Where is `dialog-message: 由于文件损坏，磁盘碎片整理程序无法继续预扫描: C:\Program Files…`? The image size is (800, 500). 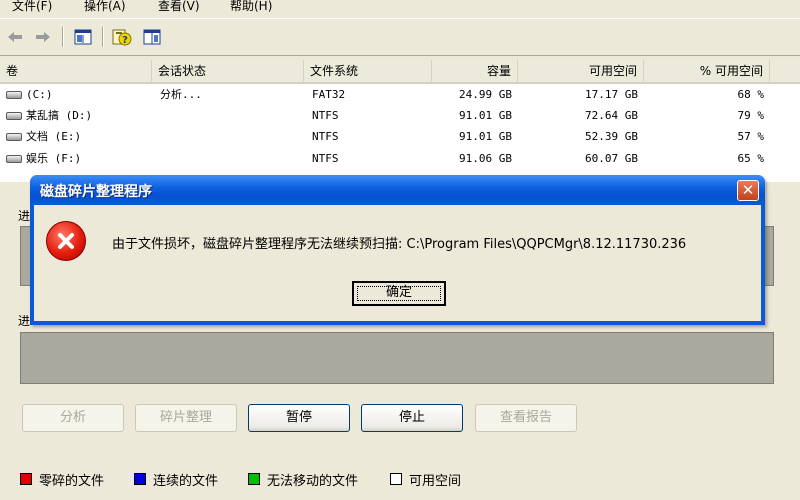 dialog-message: 由于文件损坏，磁盘碎片整理程序无法继续预扫描: C:\Program Files… is located at coordinates (399, 244).